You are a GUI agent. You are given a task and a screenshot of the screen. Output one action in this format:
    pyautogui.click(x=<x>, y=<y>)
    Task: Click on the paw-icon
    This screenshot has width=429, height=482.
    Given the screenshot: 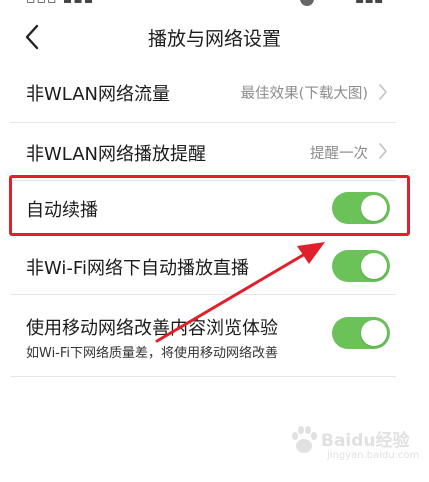 What is the action you would take?
    pyautogui.click(x=304, y=439)
    